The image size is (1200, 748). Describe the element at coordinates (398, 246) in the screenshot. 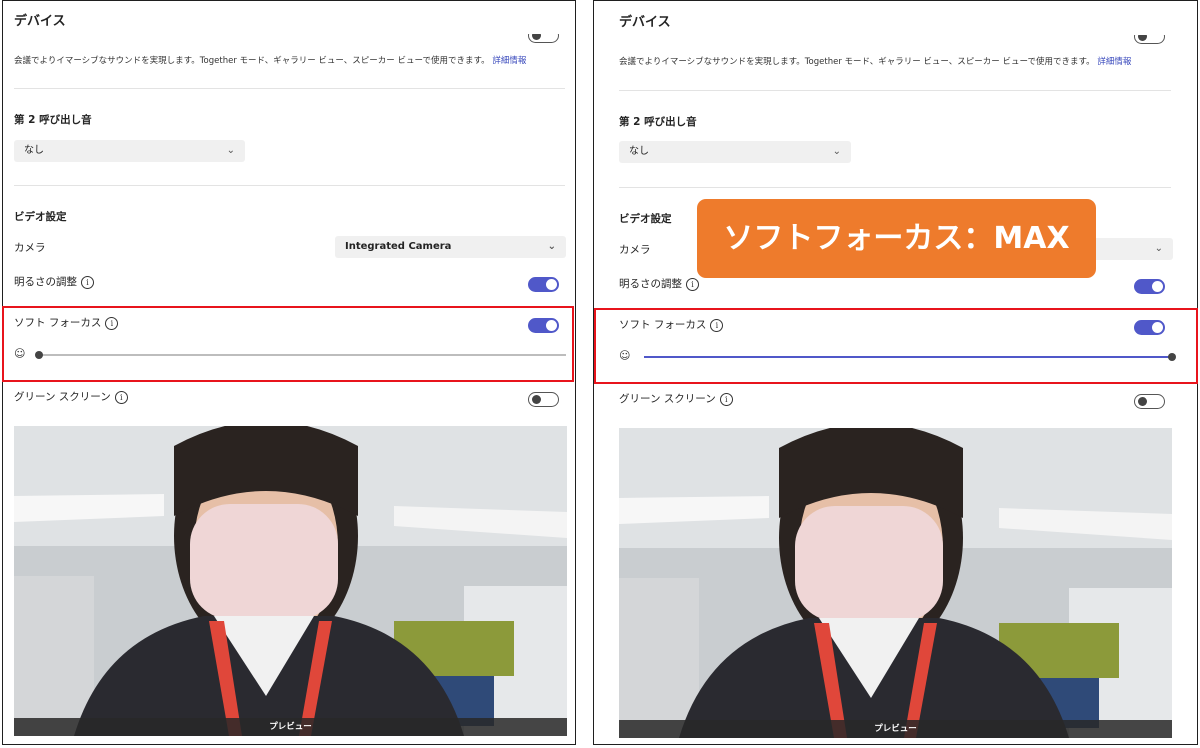

I see `camera-value: Integrated Camera` at that location.